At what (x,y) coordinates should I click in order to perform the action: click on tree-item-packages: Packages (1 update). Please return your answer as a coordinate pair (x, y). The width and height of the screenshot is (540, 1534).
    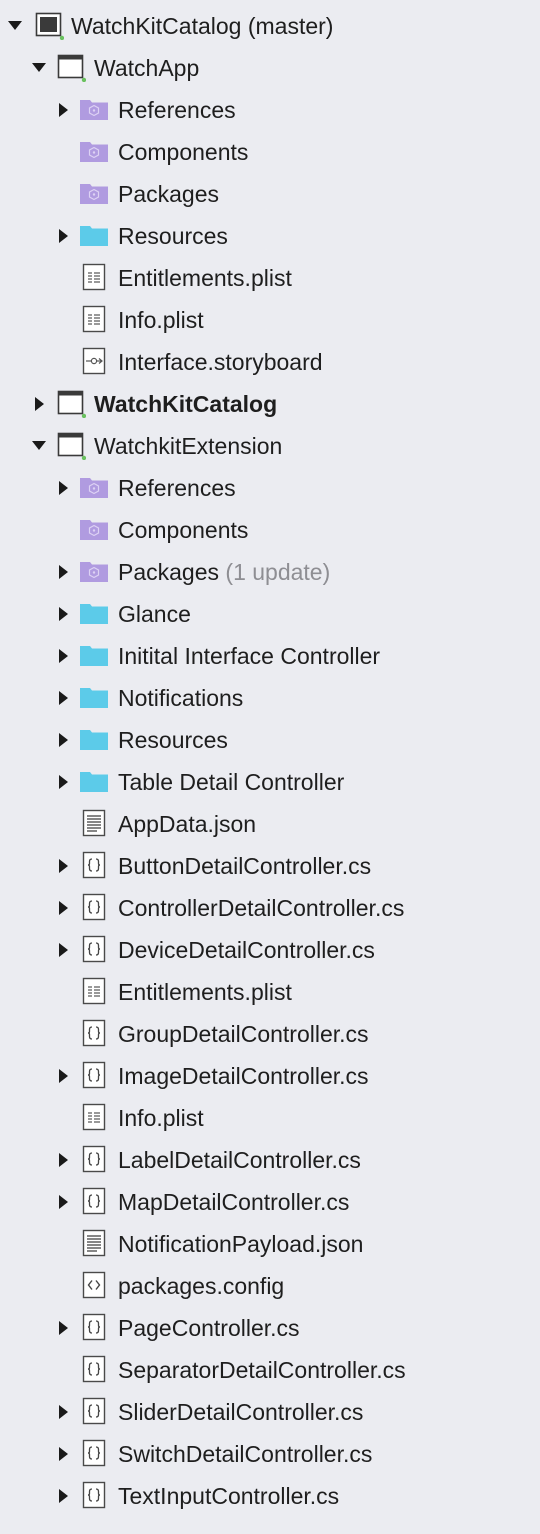
    Looking at the image, I should click on (270, 572).